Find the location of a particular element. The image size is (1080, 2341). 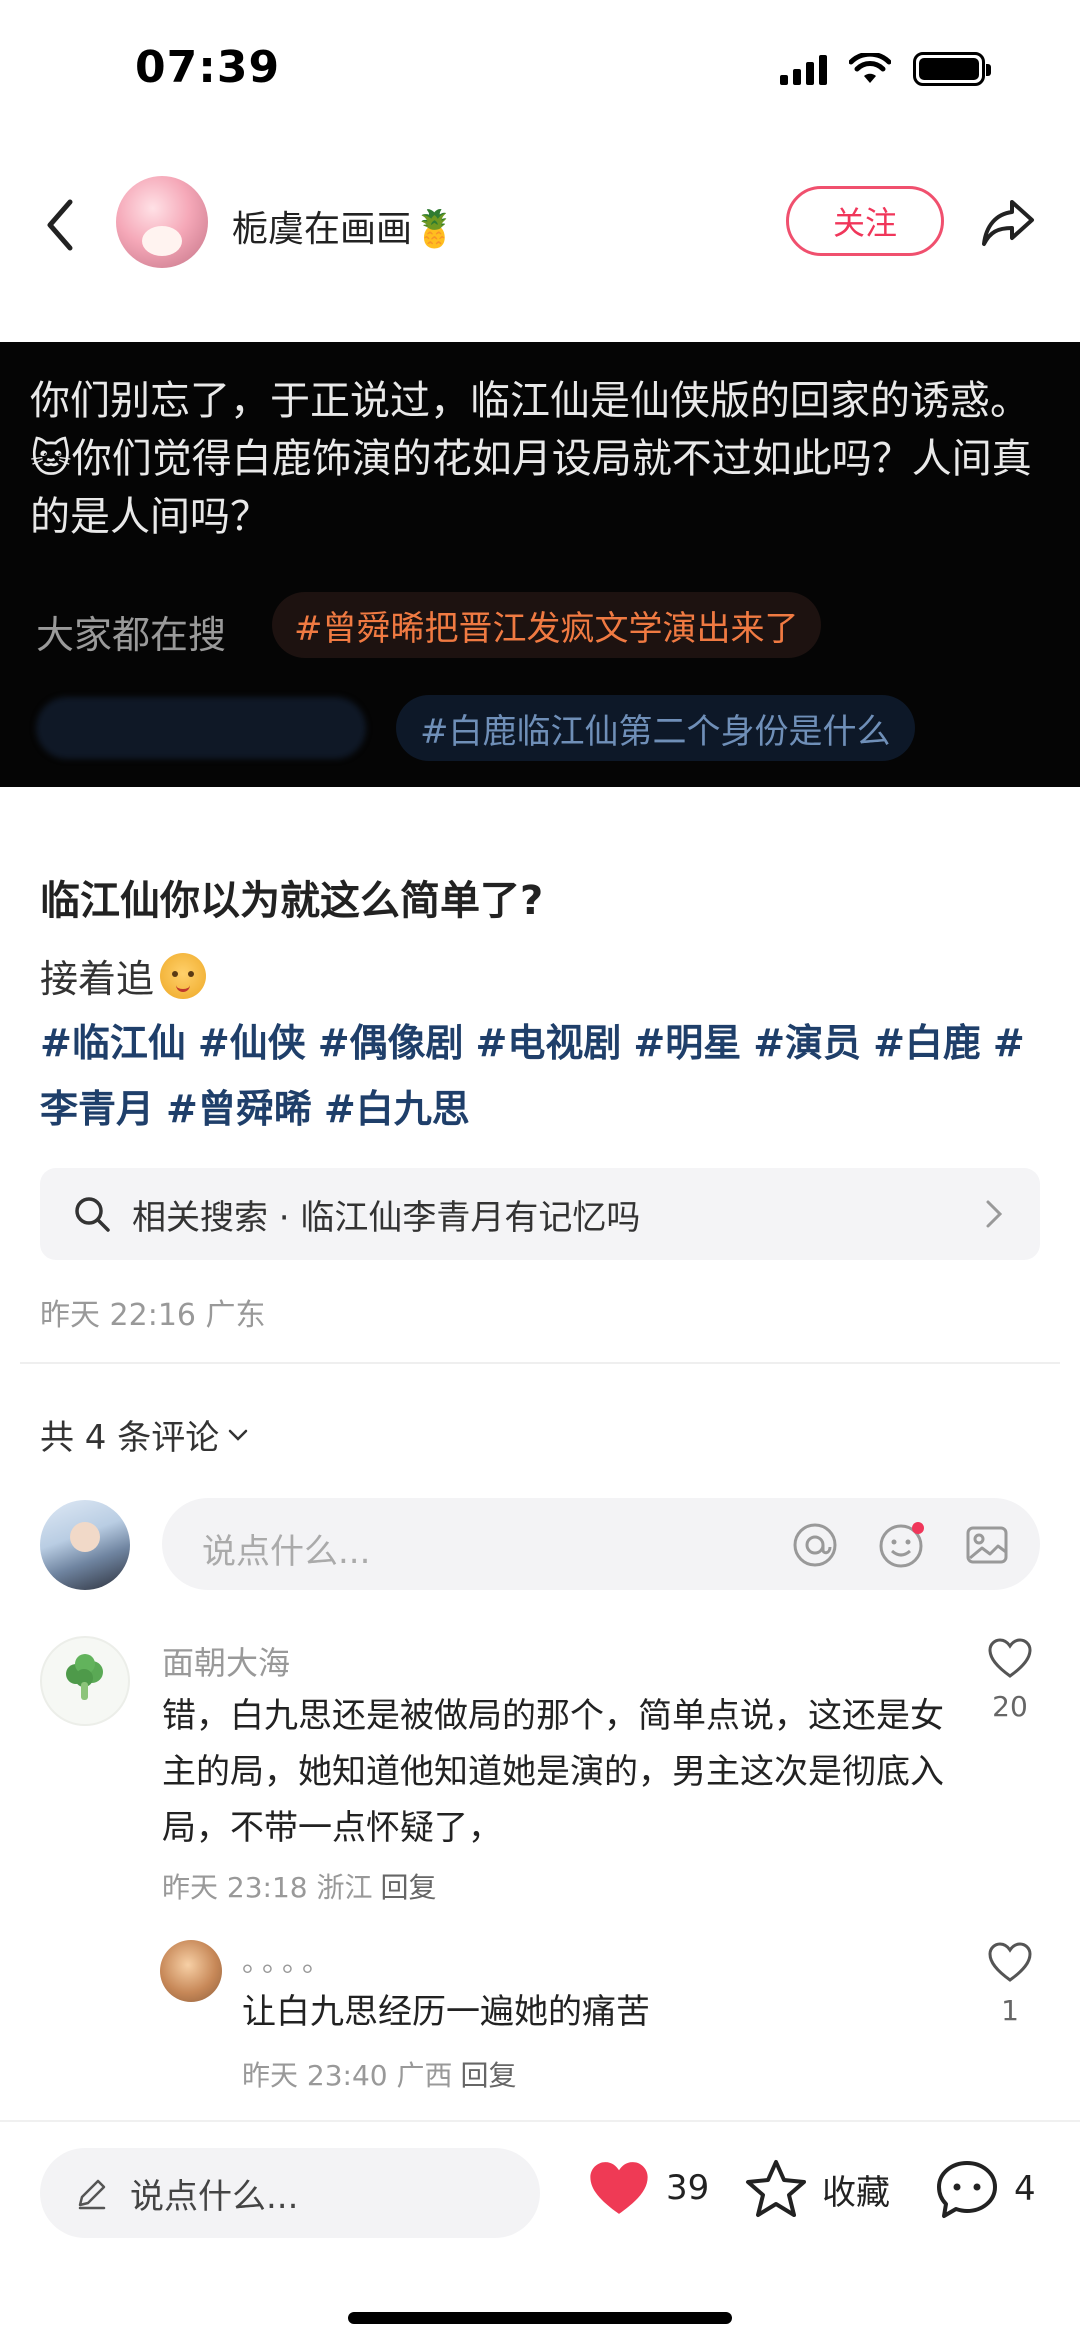

hashtag-link: #演员 is located at coordinates (807, 1043).